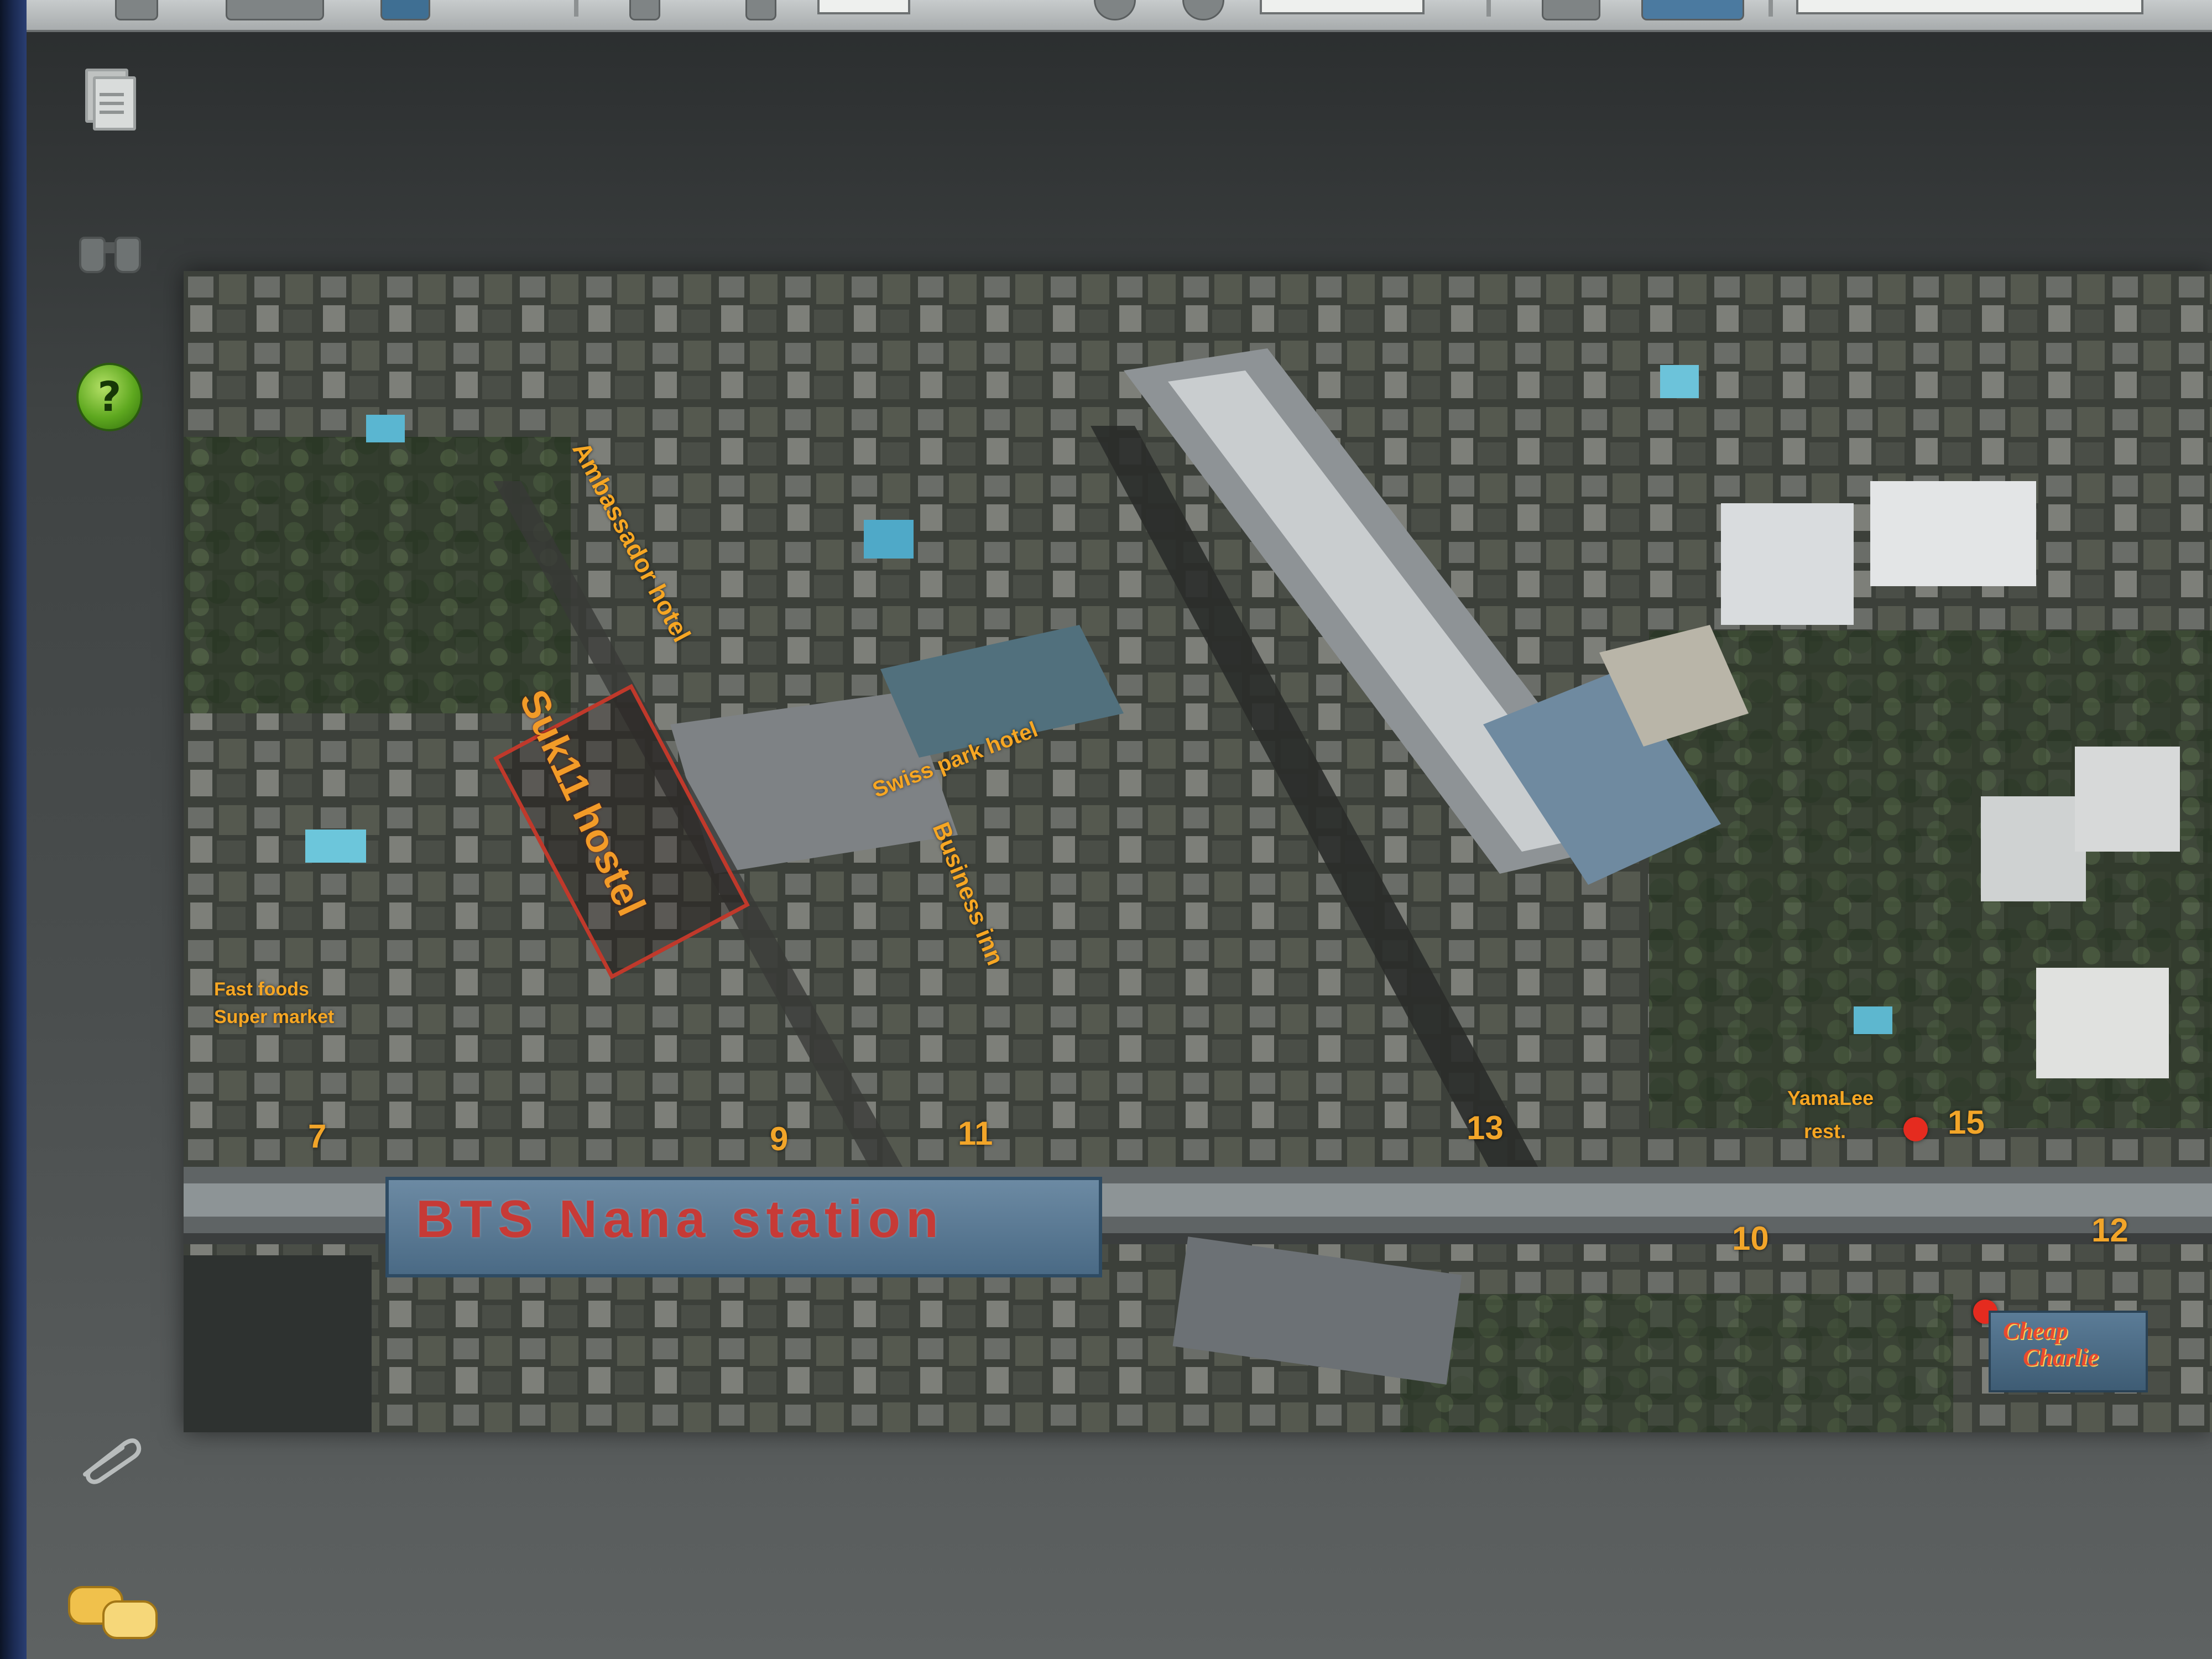 The image size is (2212, 1659). What do you see at coordinates (864, 7) in the screenshot?
I see `page-number-field` at bounding box center [864, 7].